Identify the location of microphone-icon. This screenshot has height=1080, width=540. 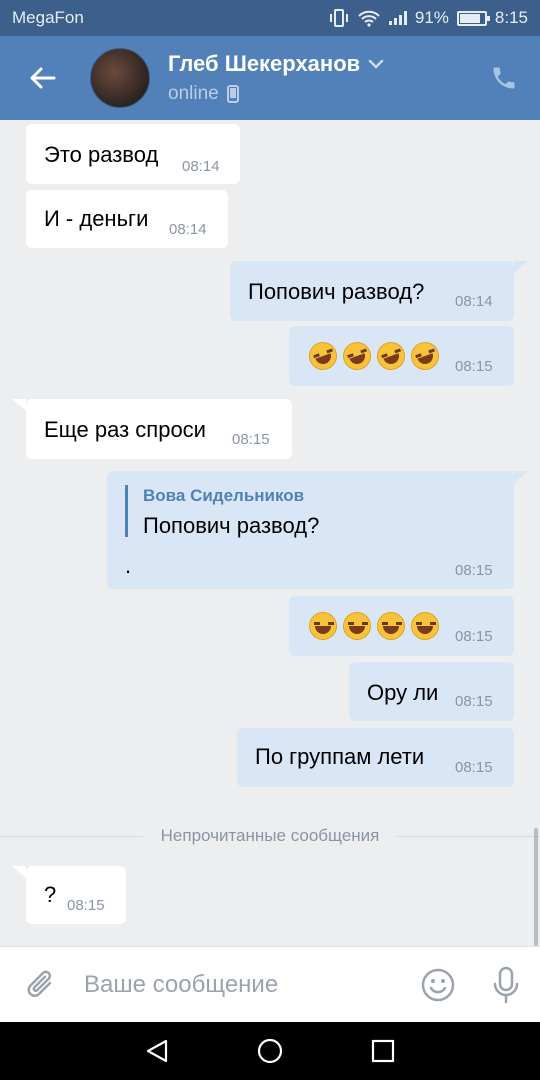
(506, 984).